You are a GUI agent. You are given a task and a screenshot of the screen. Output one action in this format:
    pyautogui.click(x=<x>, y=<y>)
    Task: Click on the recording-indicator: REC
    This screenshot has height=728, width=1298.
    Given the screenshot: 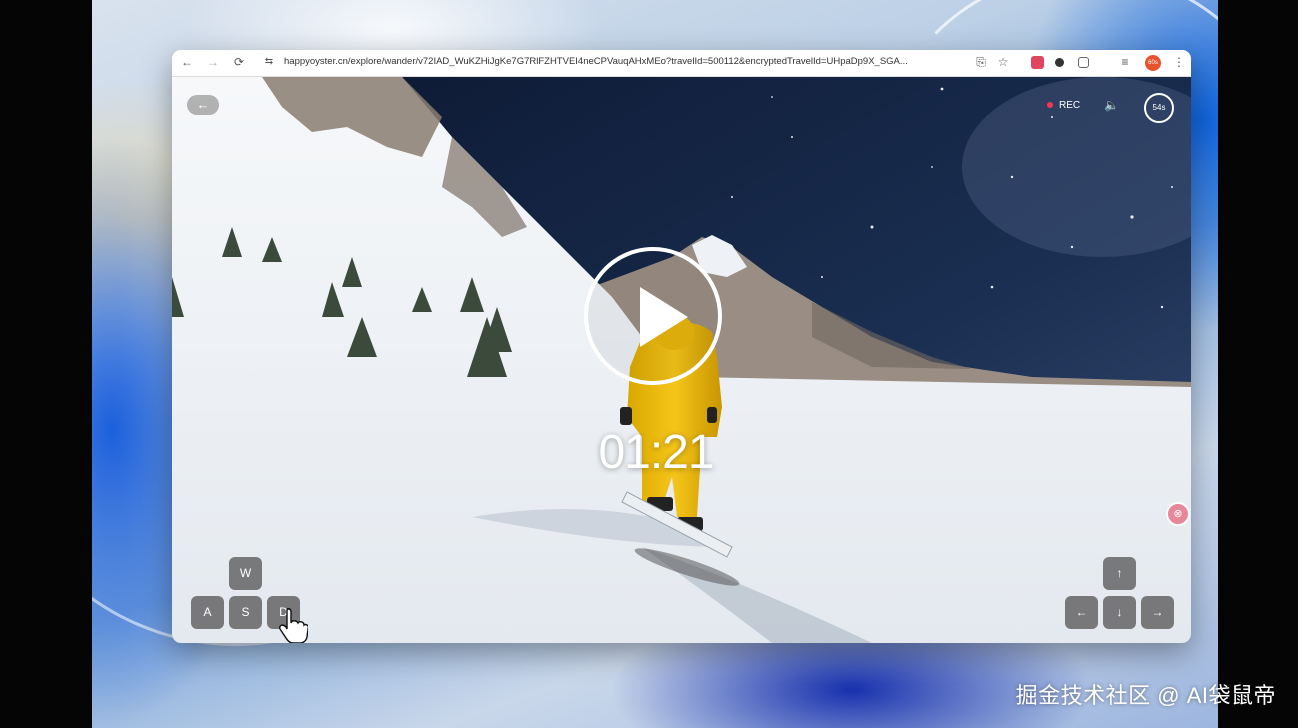 What is the action you would take?
    pyautogui.click(x=1063, y=105)
    